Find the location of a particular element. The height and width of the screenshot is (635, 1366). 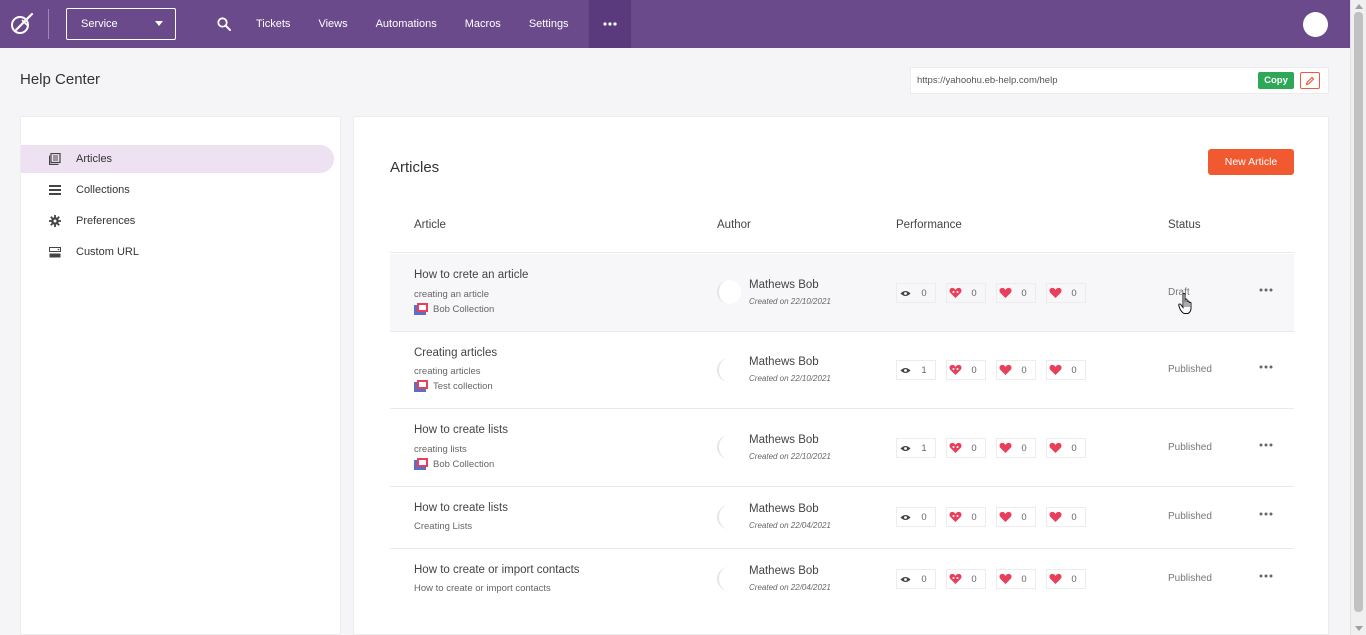

article-title: How to crete an article is located at coordinates (471, 275).